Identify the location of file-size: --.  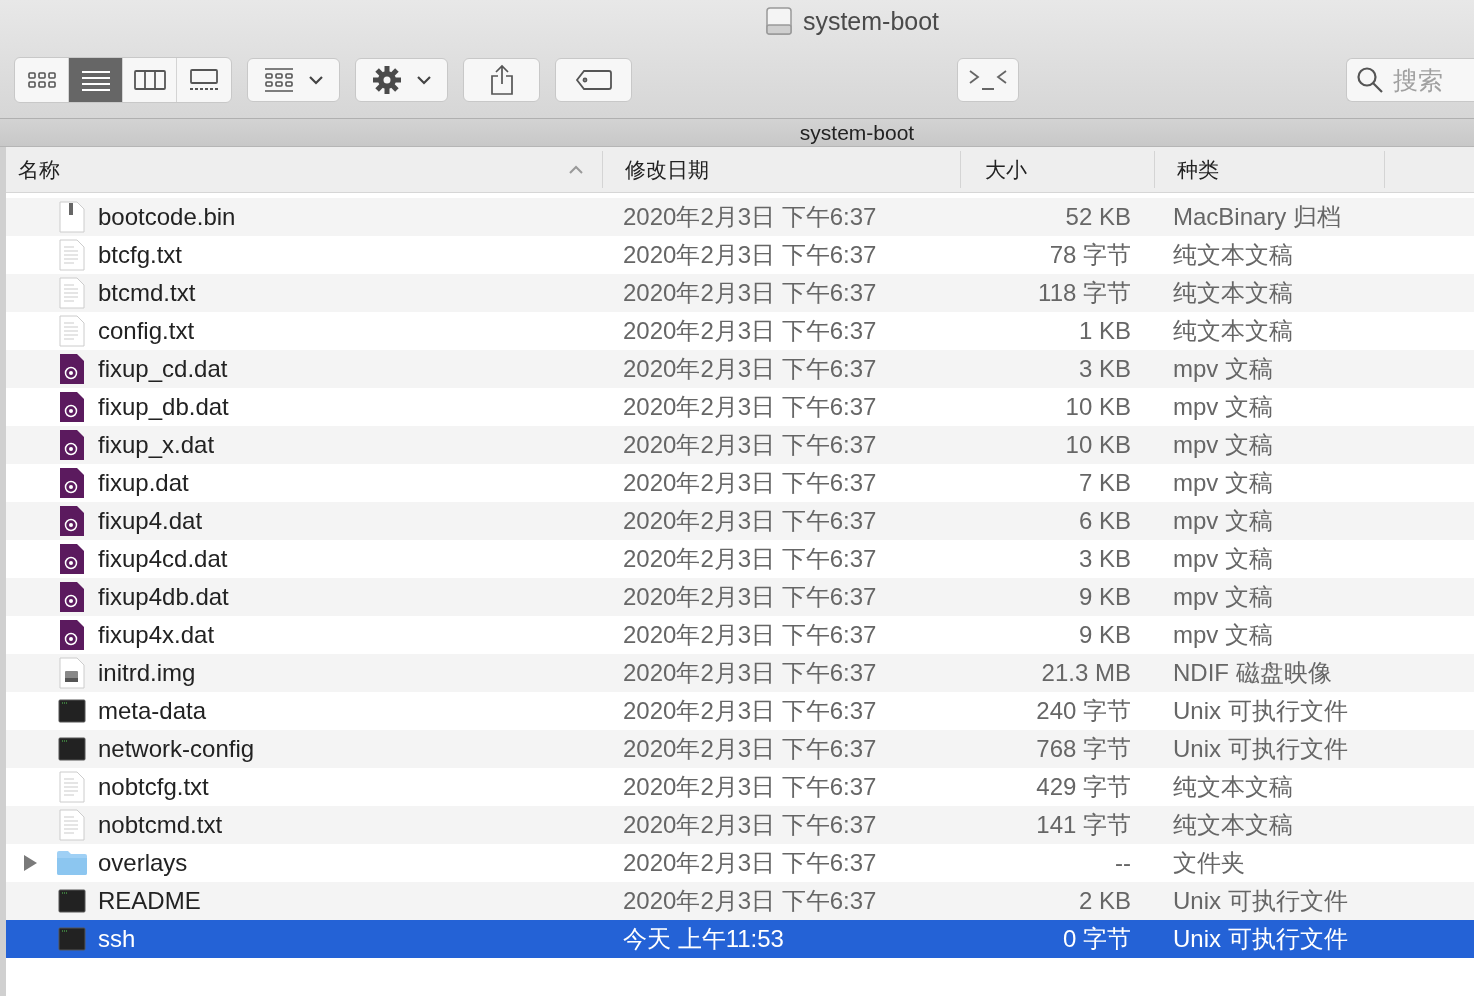
(1123, 863).